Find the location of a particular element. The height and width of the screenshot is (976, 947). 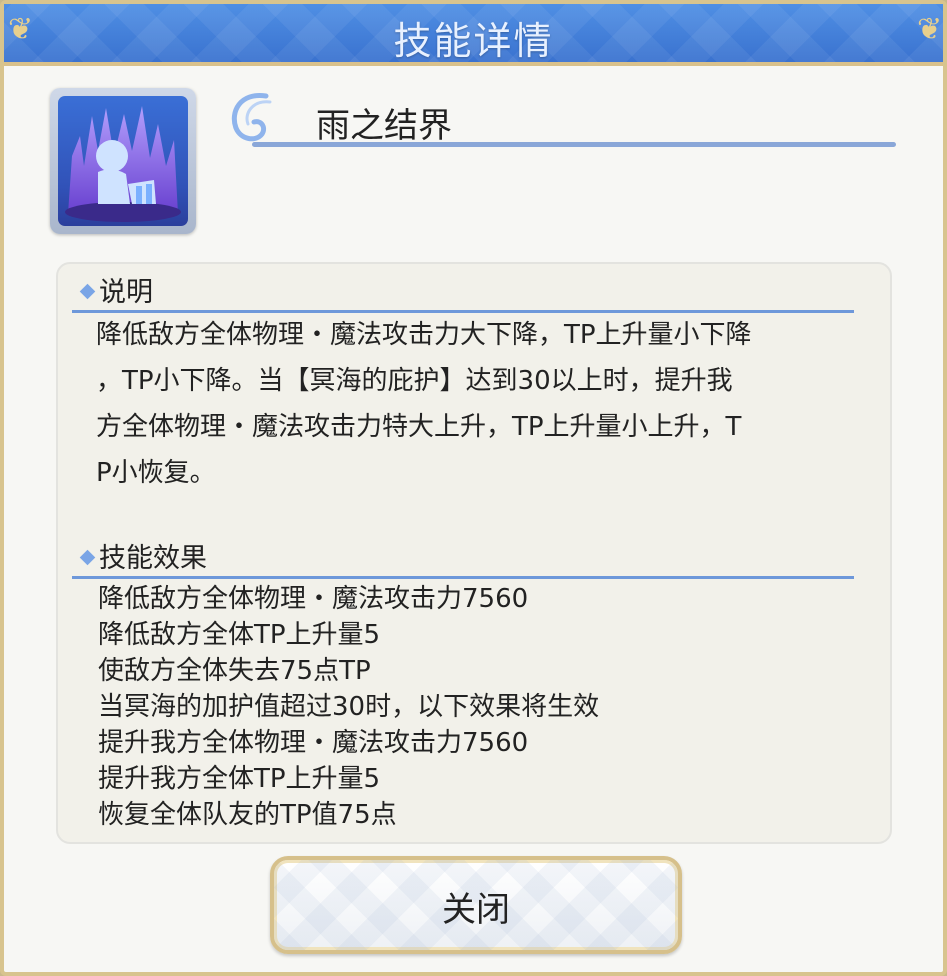

skill-icon is located at coordinates (123, 161).